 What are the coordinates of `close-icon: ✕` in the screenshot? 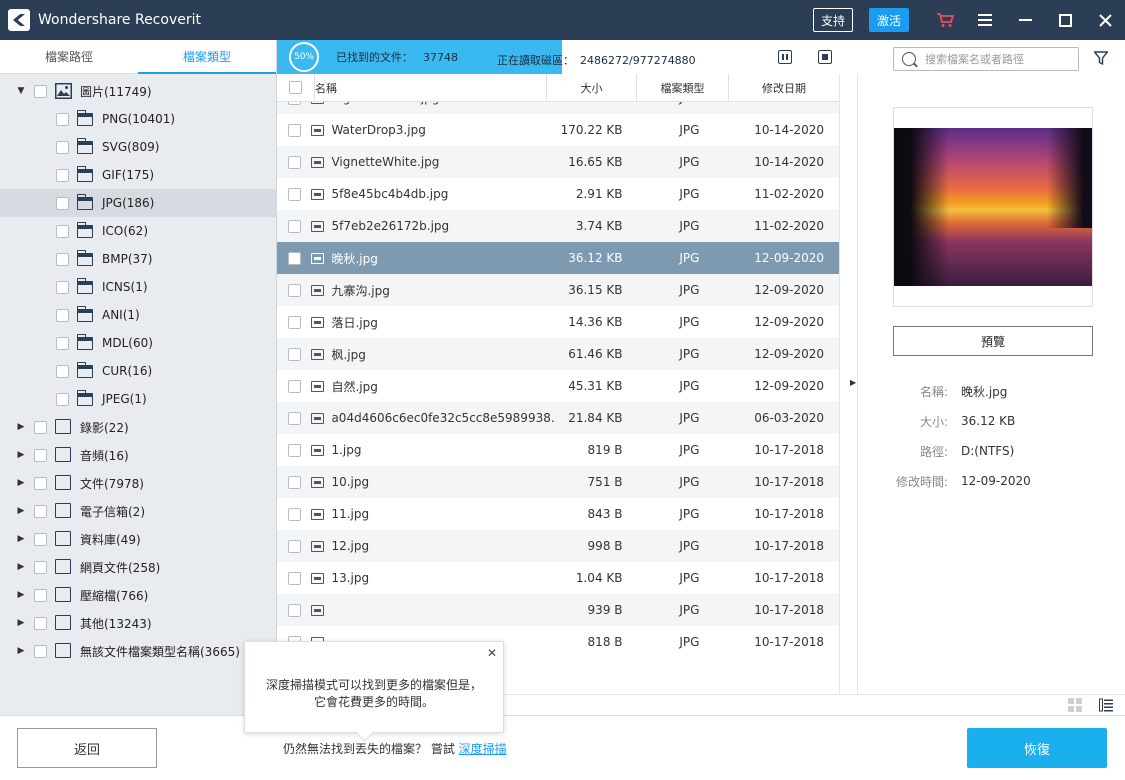 It's located at (492, 653).